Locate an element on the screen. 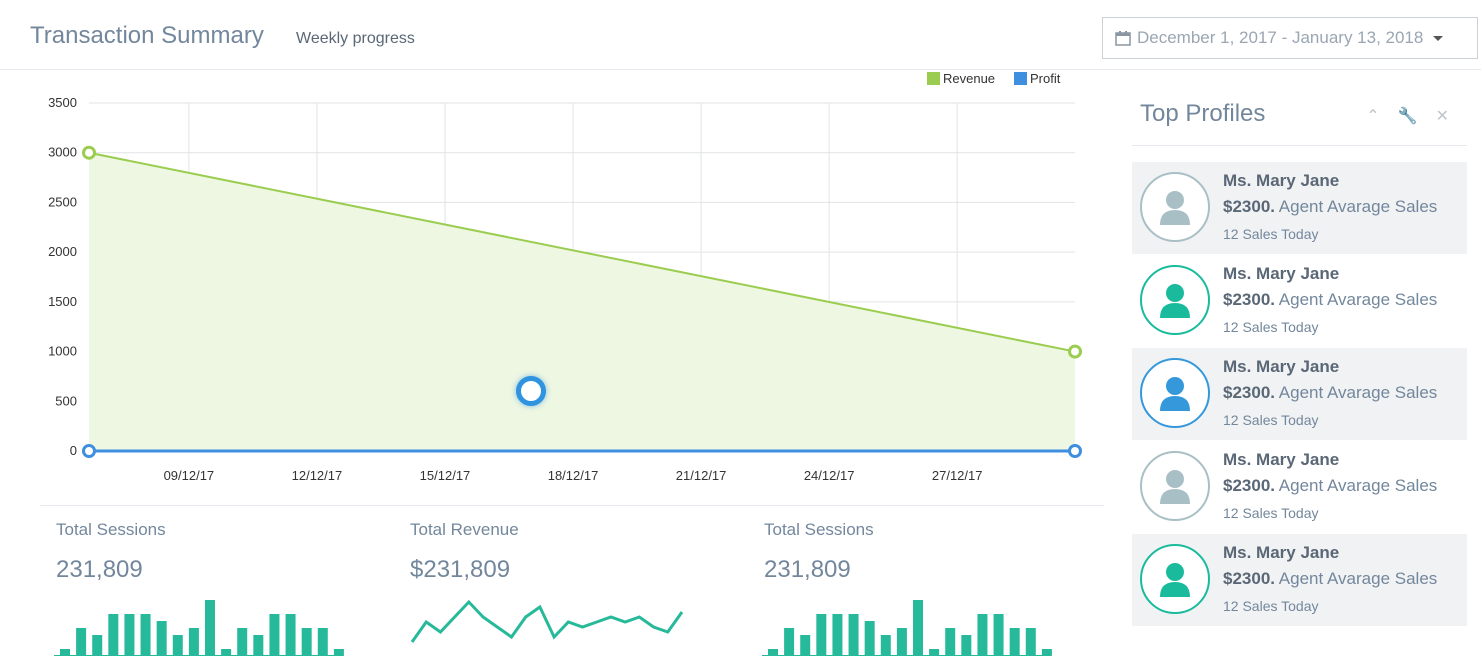  stat-value: $231,809 is located at coordinates (460, 569).